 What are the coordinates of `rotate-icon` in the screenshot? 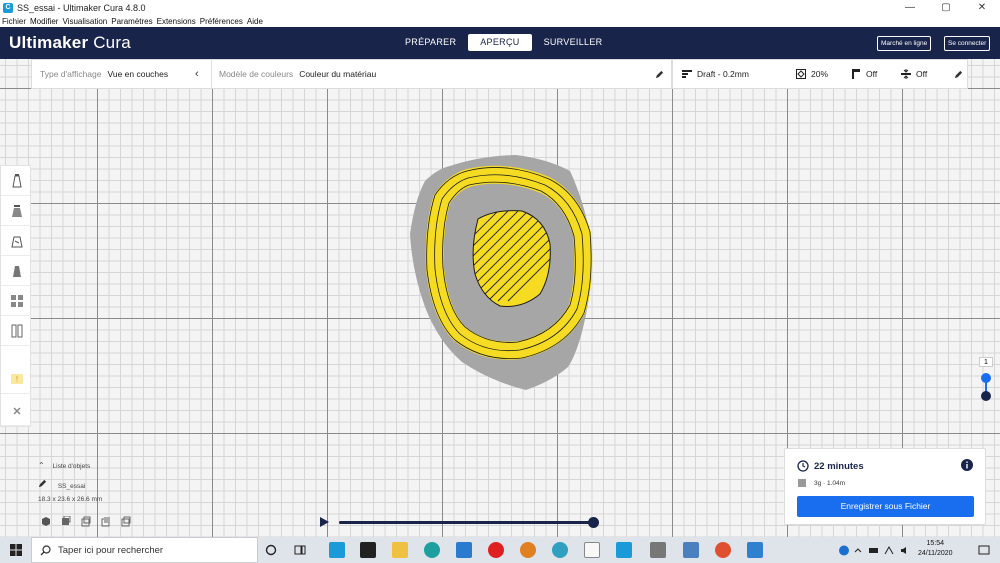 It's located at (16, 241).